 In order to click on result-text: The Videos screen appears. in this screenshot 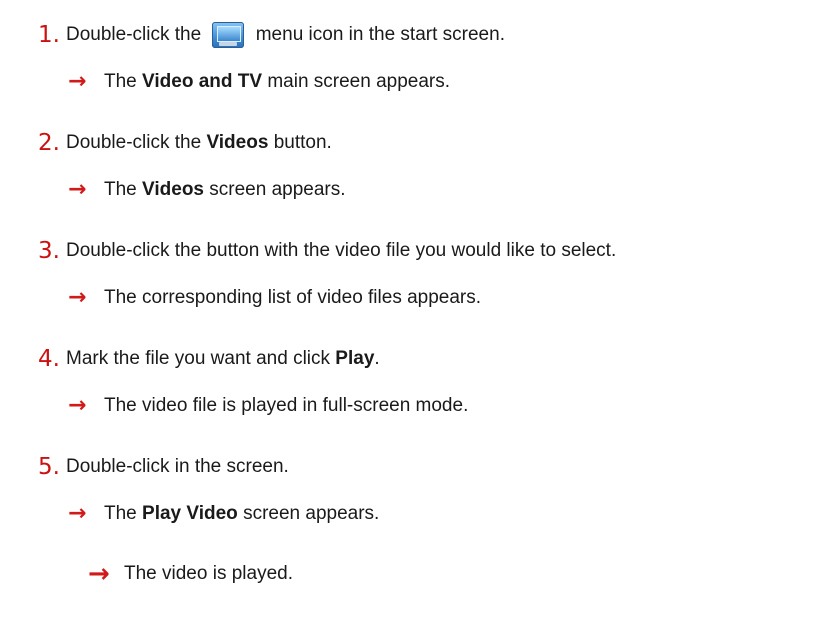, I will do `click(225, 190)`.